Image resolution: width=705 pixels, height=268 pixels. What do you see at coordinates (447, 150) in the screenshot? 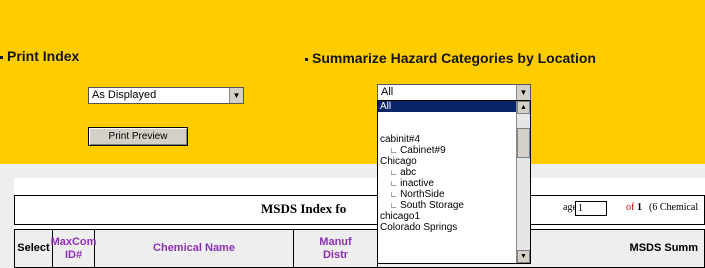
I see `dropdown-option: ∟ Cabinet#9` at bounding box center [447, 150].